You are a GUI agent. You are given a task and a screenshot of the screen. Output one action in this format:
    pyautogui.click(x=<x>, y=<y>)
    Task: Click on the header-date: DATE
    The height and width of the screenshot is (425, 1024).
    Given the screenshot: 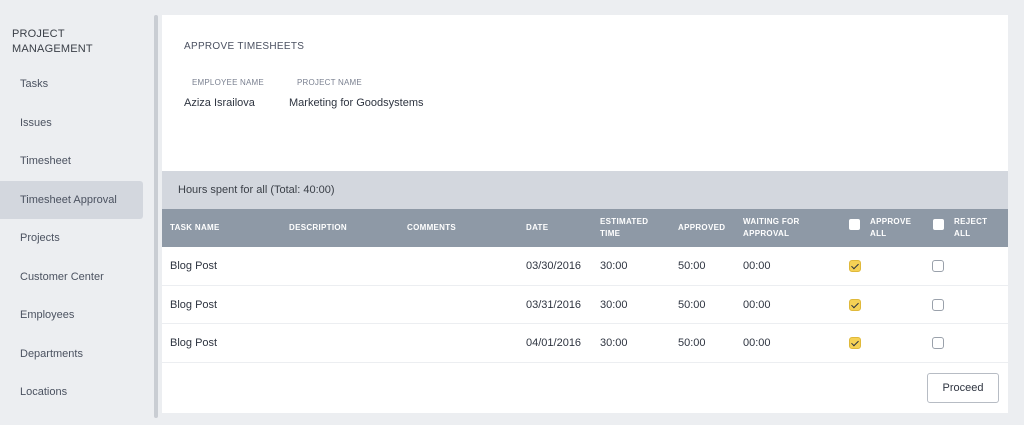 What is the action you would take?
    pyautogui.click(x=537, y=227)
    